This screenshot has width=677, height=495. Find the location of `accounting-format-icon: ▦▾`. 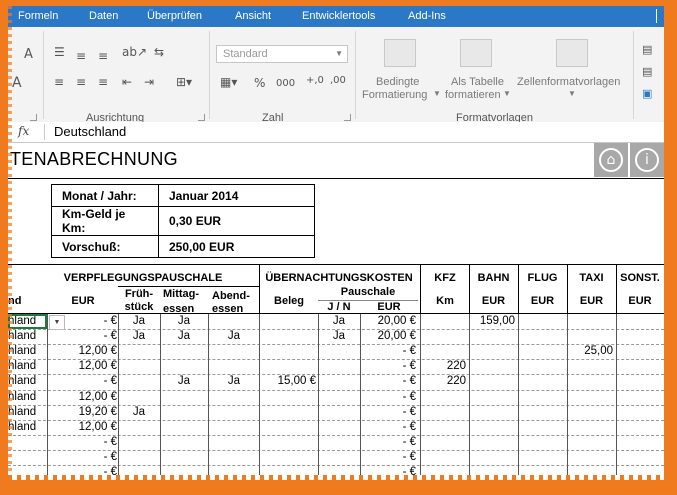

accounting-format-icon: ▦▾ is located at coordinates (228, 82).